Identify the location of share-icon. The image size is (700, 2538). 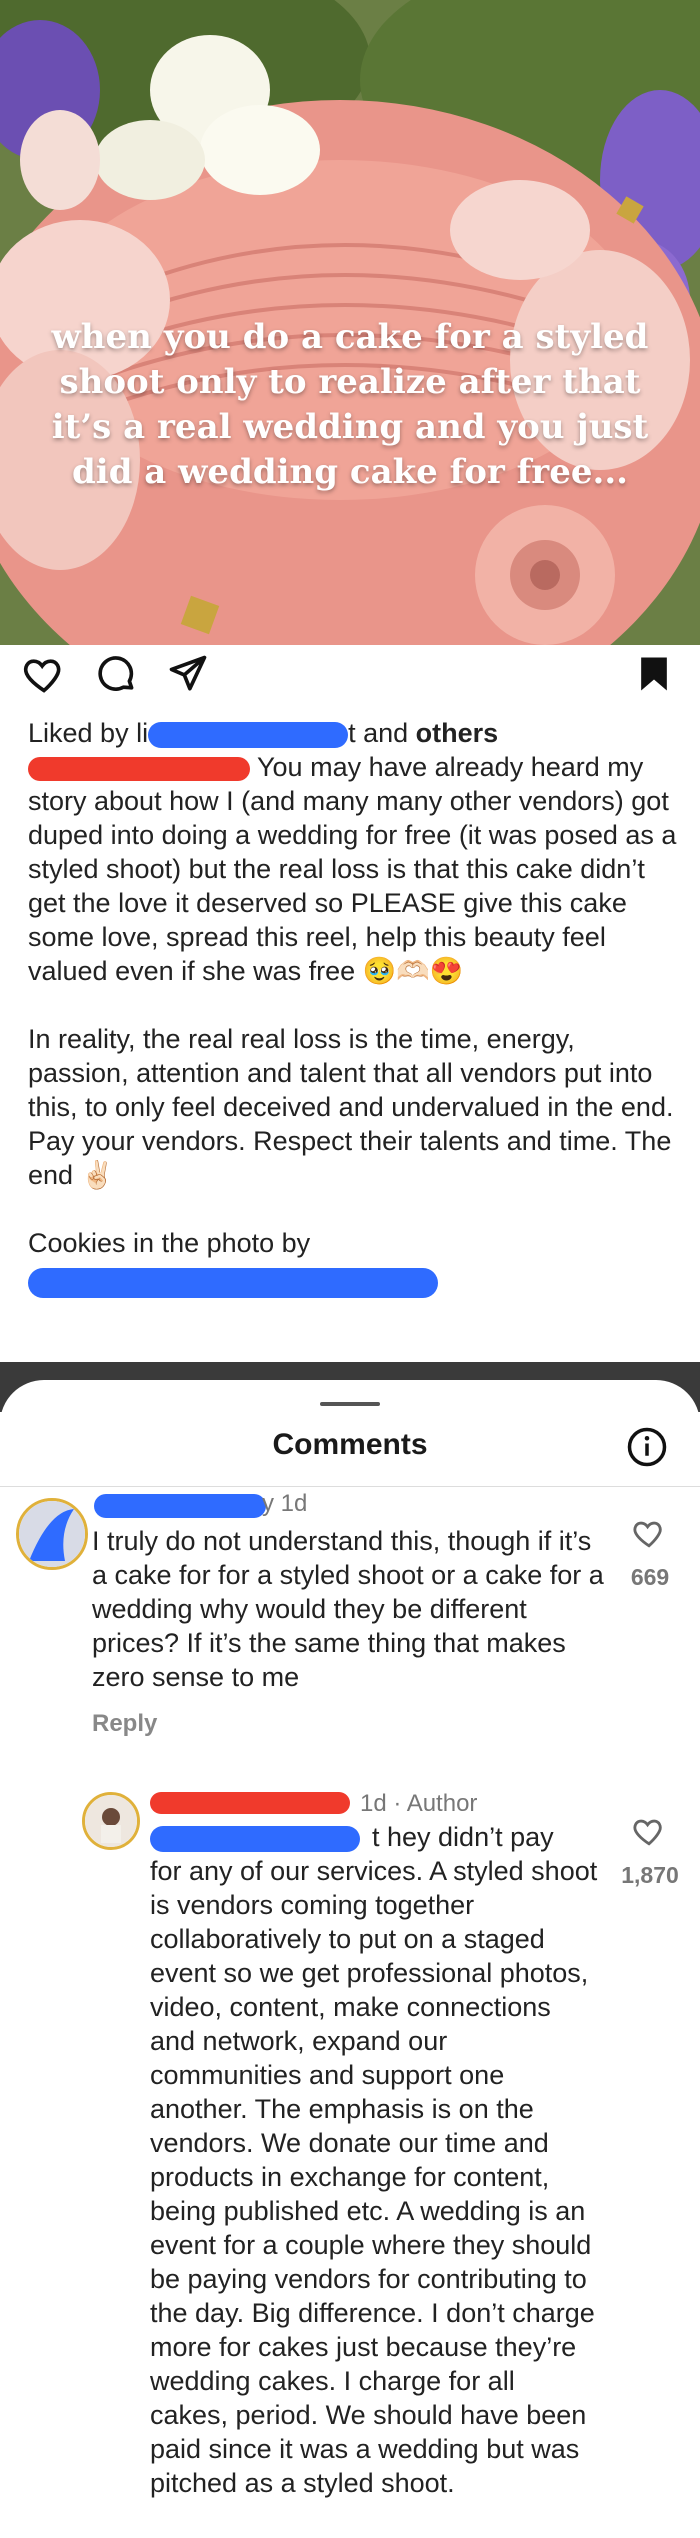
(188, 674).